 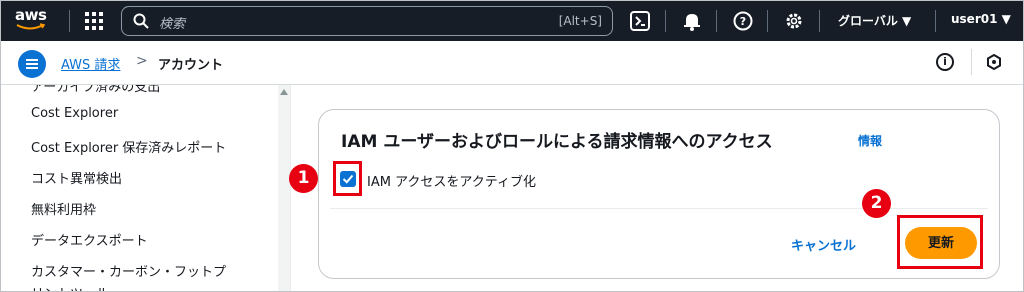 What do you see at coordinates (303, 178) in the screenshot?
I see `annotation-badge-1: 1` at bounding box center [303, 178].